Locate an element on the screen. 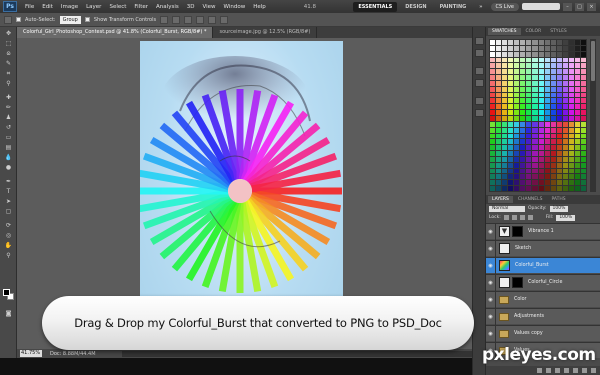 This screenshot has height=375, width=600. clone-source-panel-icon is located at coordinates (479, 83).